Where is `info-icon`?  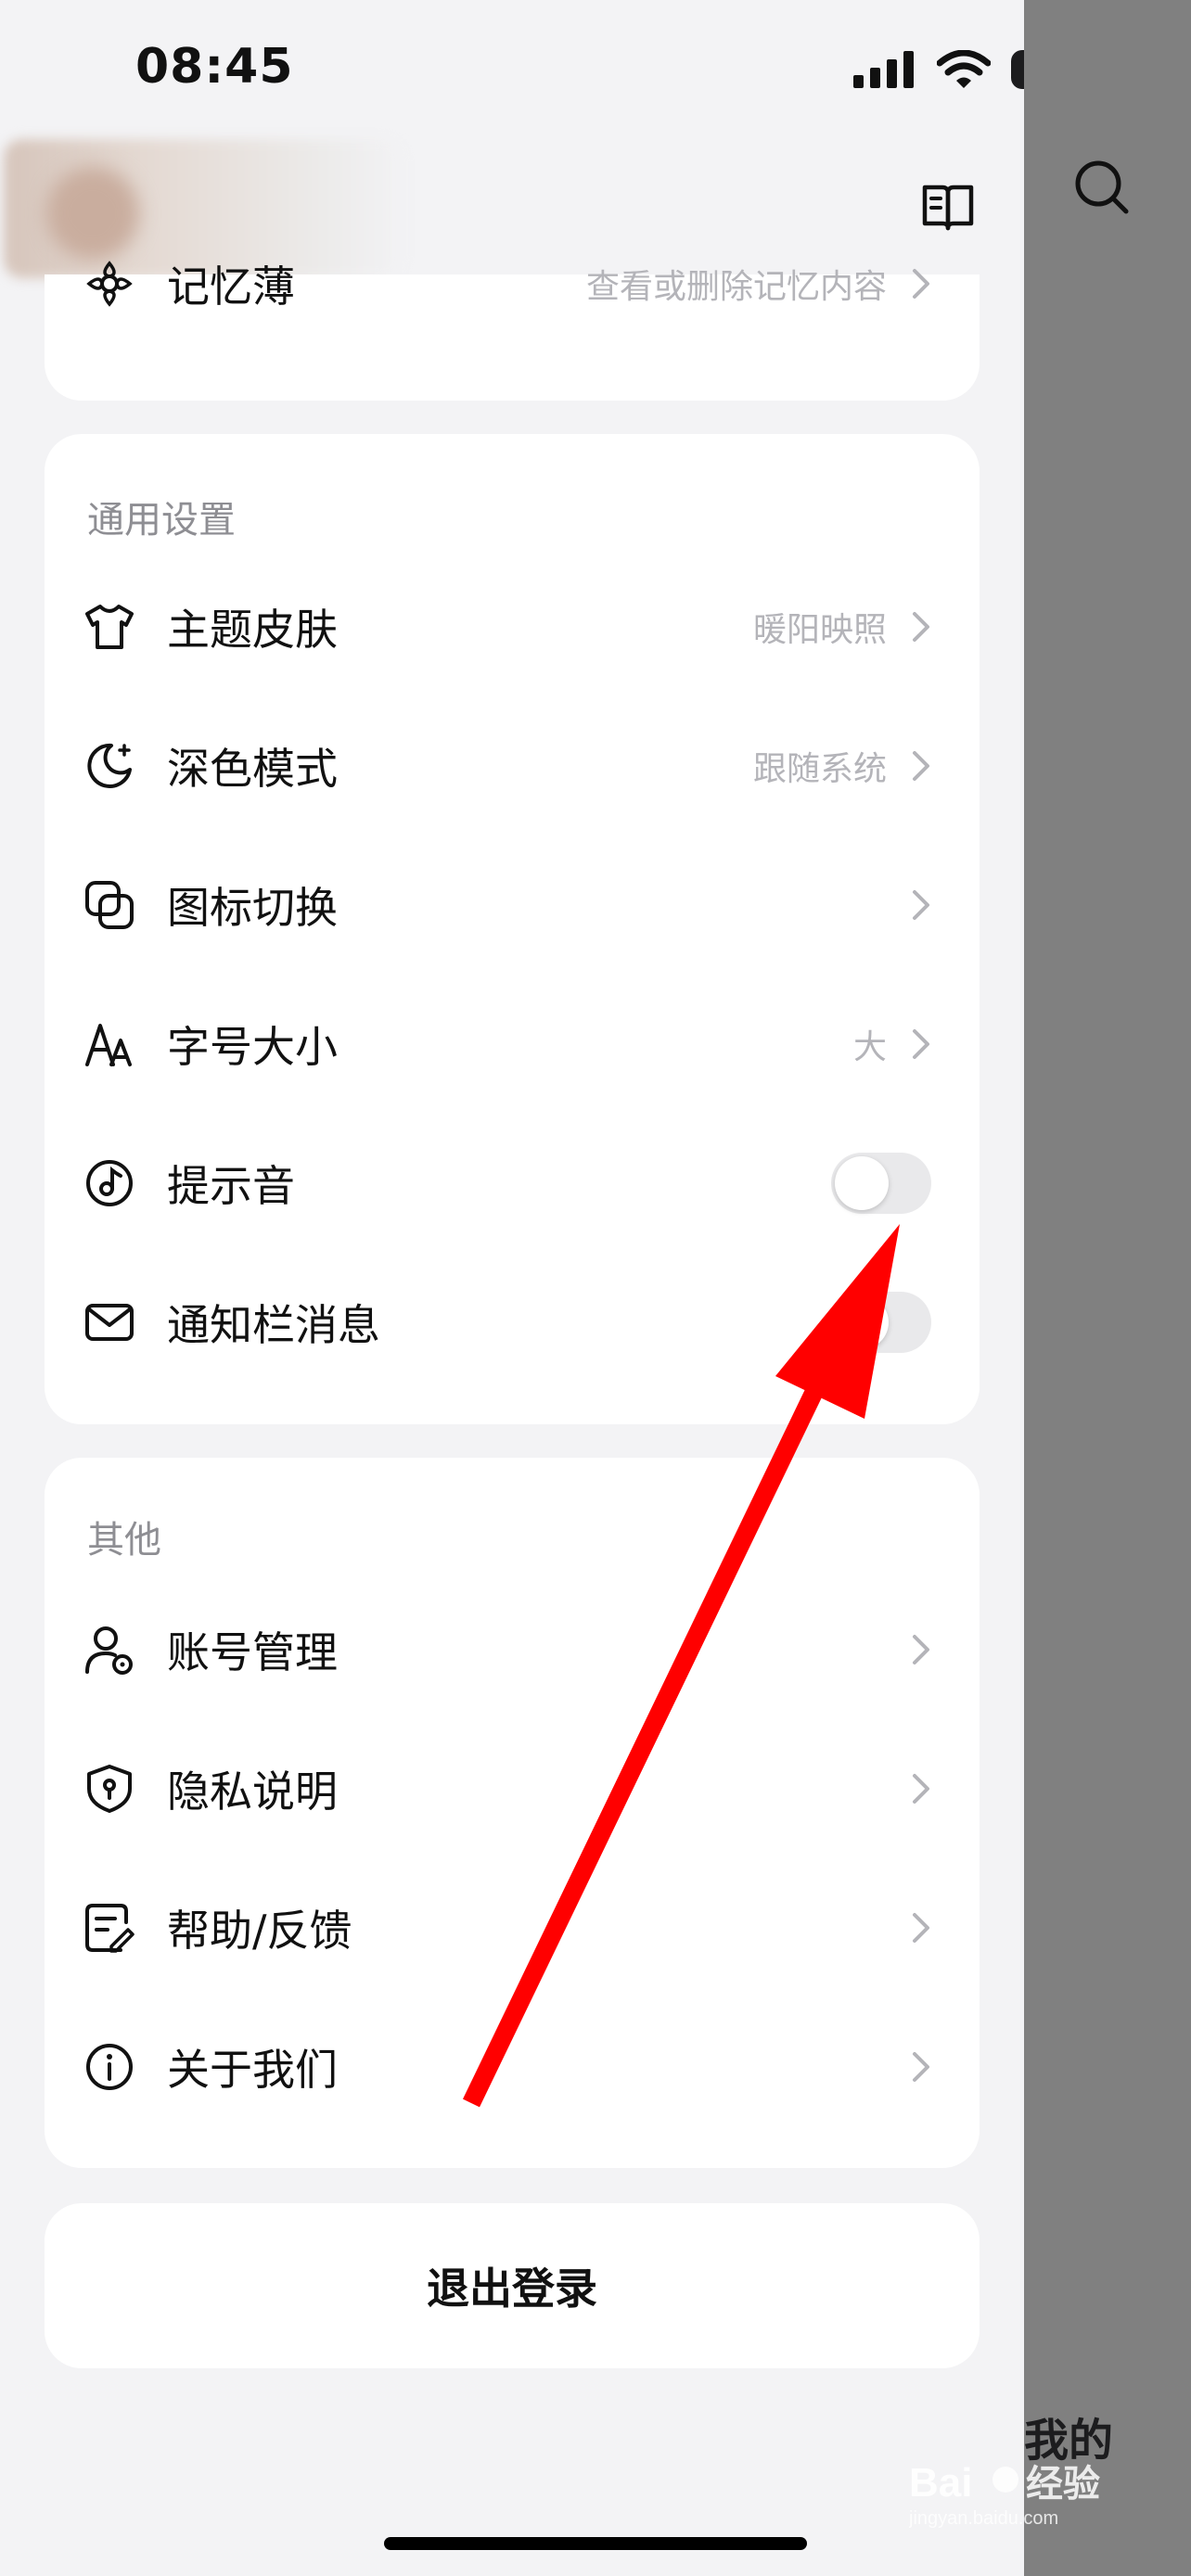
info-icon is located at coordinates (109, 2067).